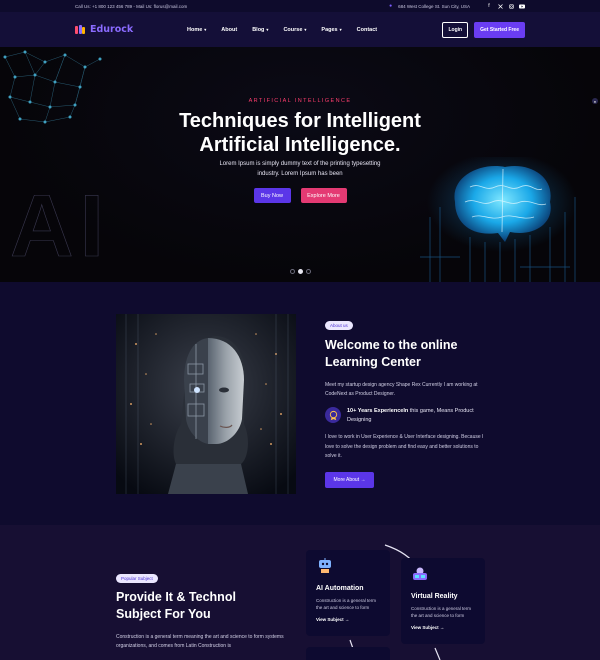 The width and height of the screenshot is (600, 660). Describe the element at coordinates (349, 479) in the screenshot. I see `more-about-button: More About →` at that location.